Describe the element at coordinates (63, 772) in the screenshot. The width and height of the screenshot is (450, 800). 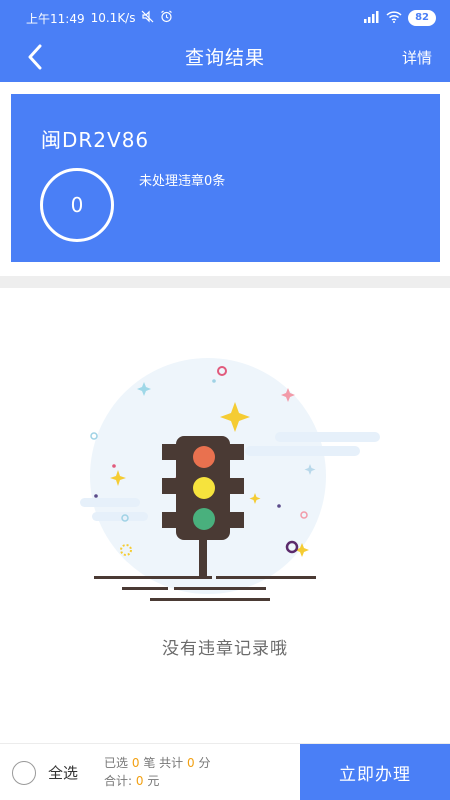
I see `select-all-label: 全选` at that location.